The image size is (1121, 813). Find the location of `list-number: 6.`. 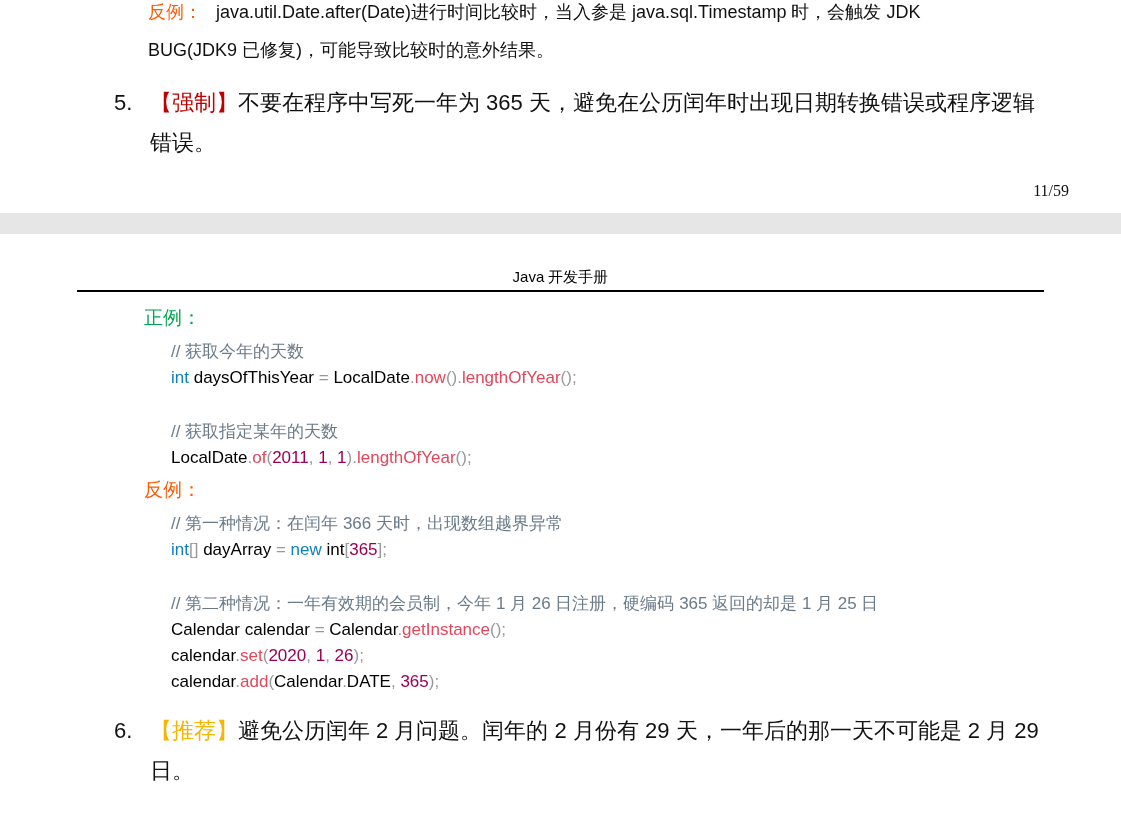

list-number: 6. is located at coordinates (124, 731).